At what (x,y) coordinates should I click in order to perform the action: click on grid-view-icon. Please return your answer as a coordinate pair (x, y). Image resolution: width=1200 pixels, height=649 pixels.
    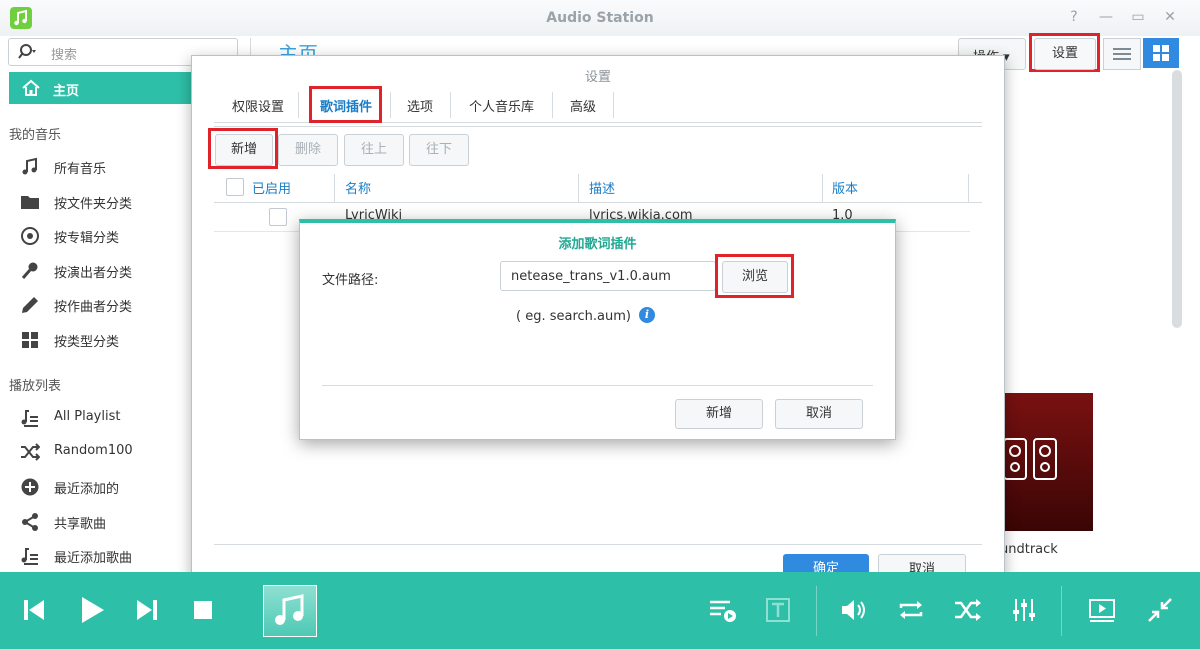
    Looking at the image, I should click on (1161, 53).